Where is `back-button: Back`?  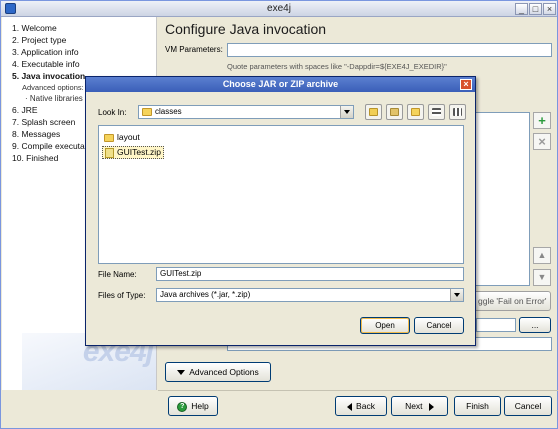 back-button: Back is located at coordinates (361, 406).